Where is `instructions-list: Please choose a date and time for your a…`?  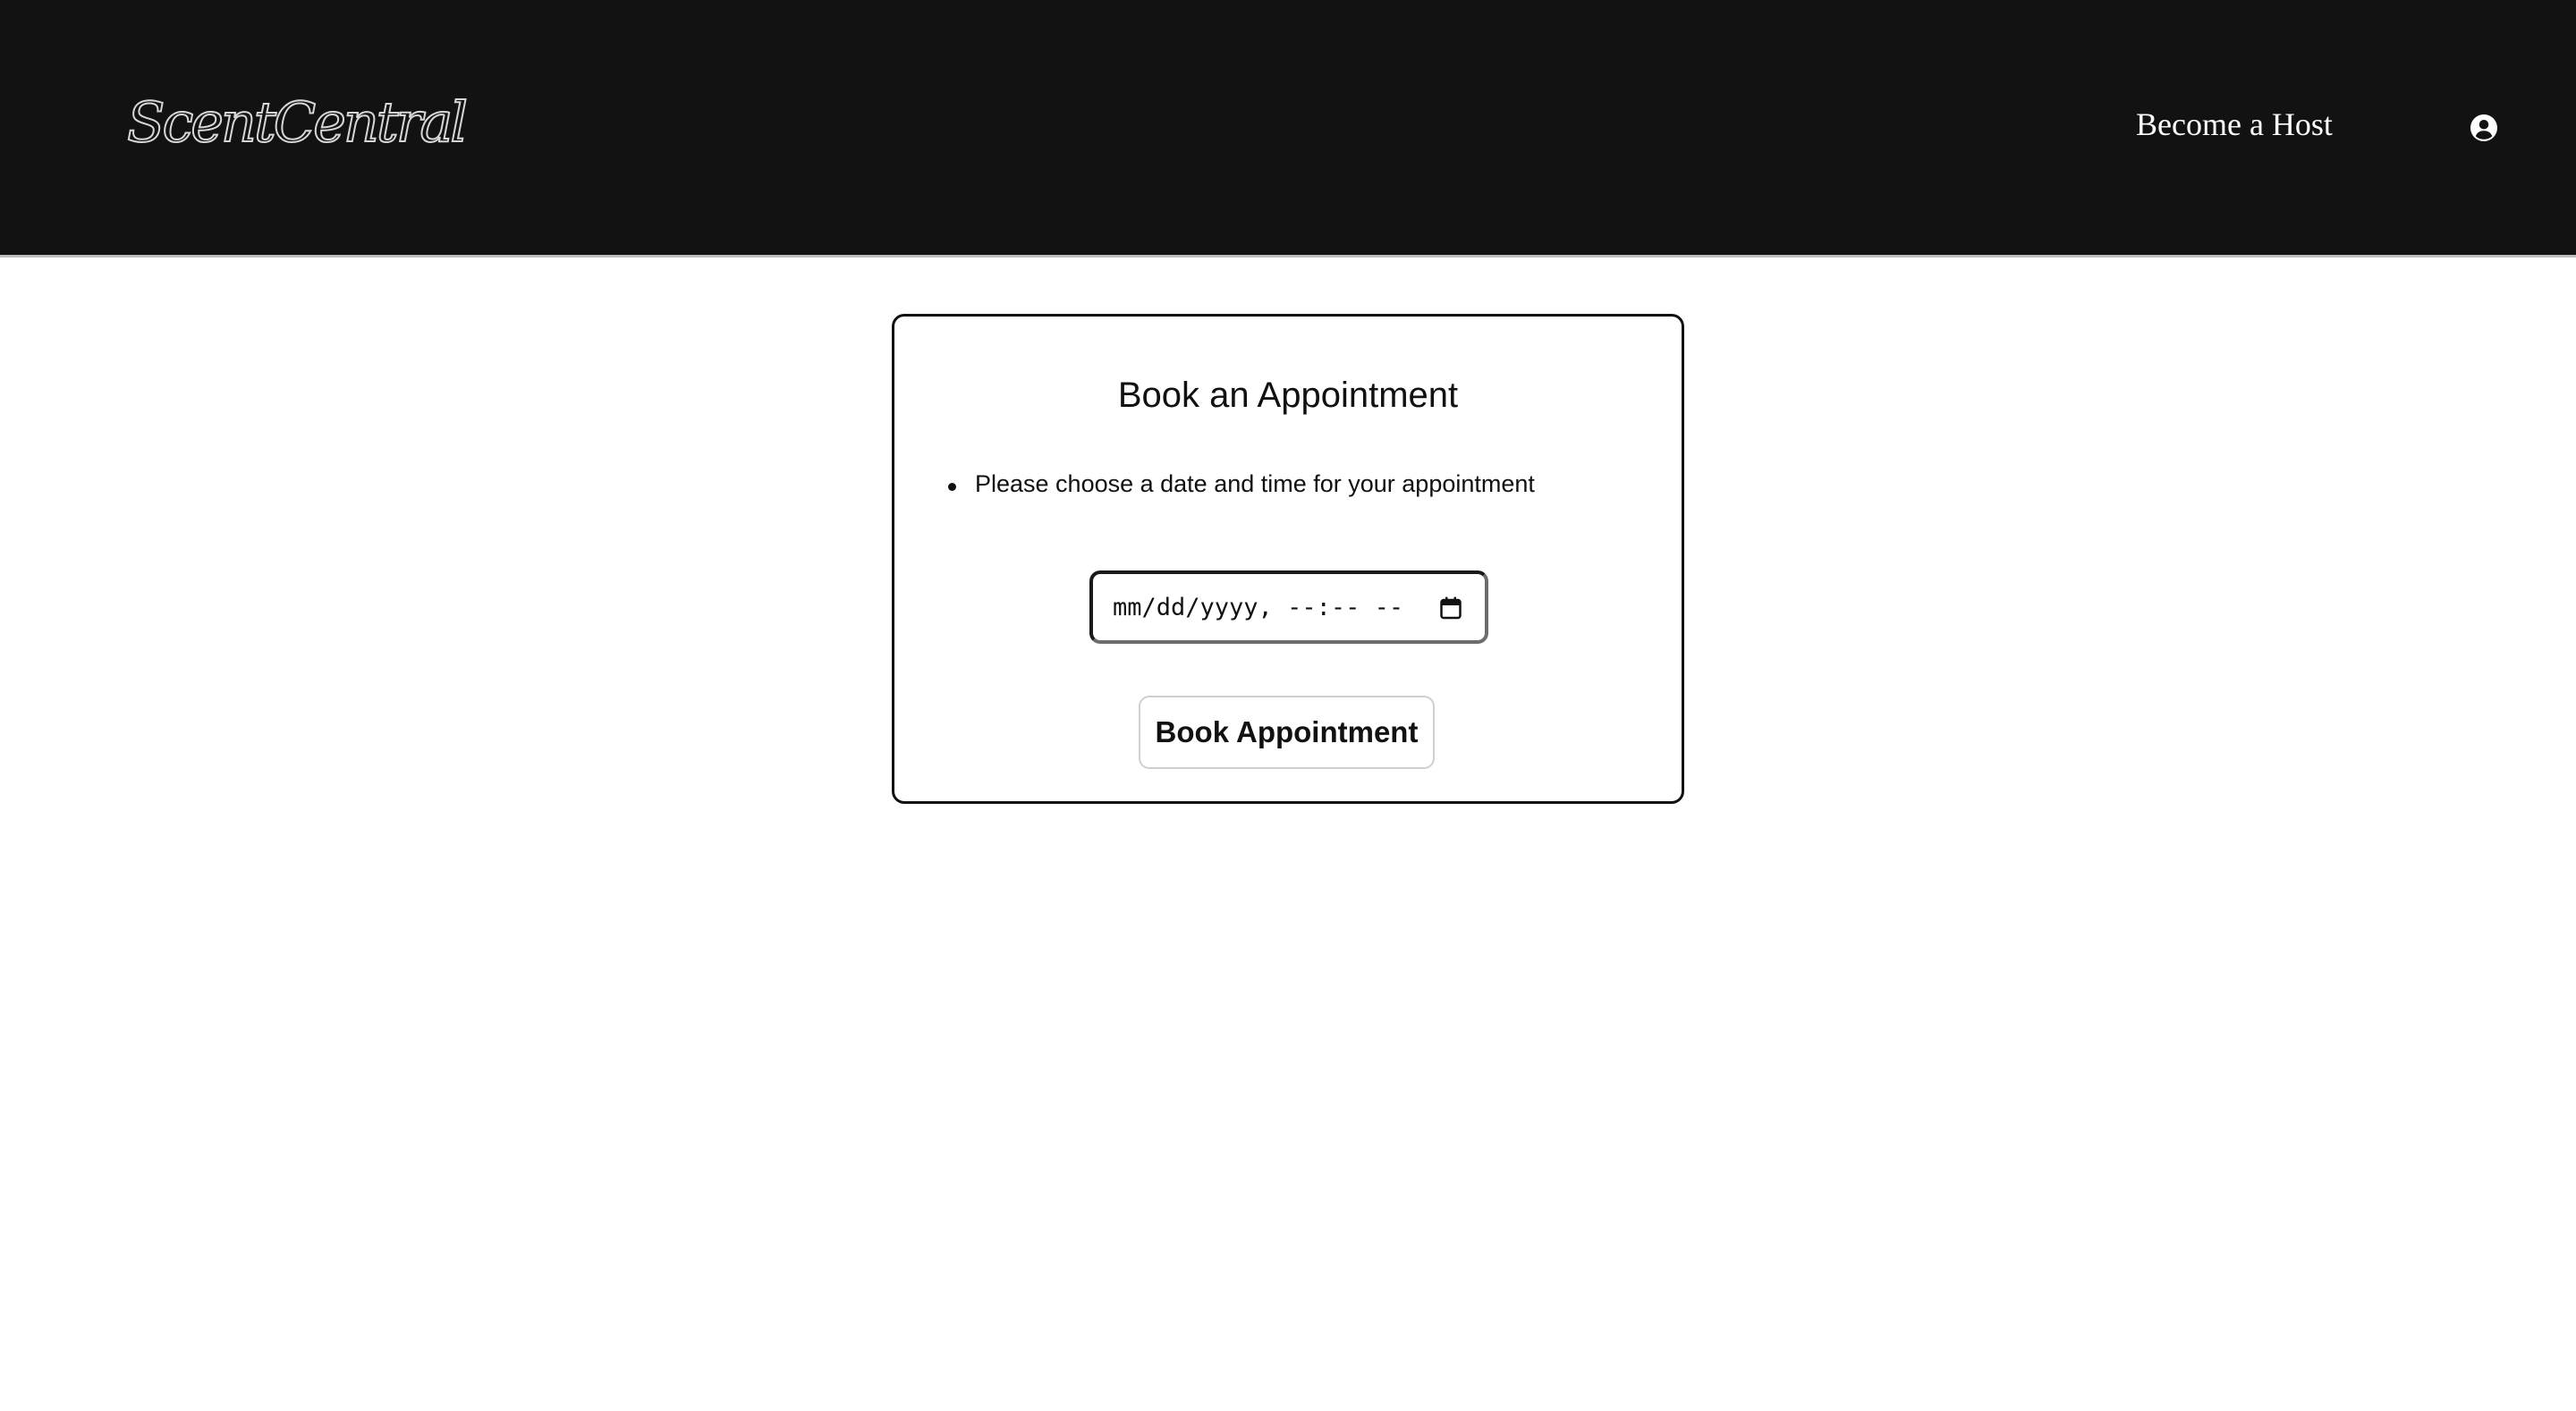
instructions-list: Please choose a date and time for your a… is located at coordinates (1241, 484).